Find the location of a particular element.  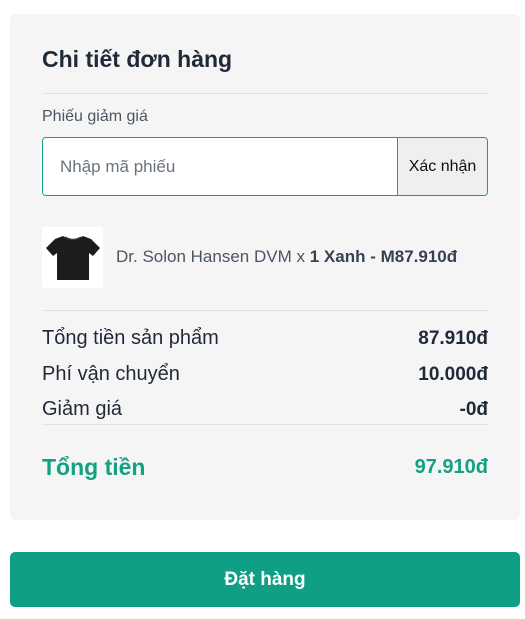

product-name: Dr. Solon Hansen DVM is located at coordinates (204, 256).